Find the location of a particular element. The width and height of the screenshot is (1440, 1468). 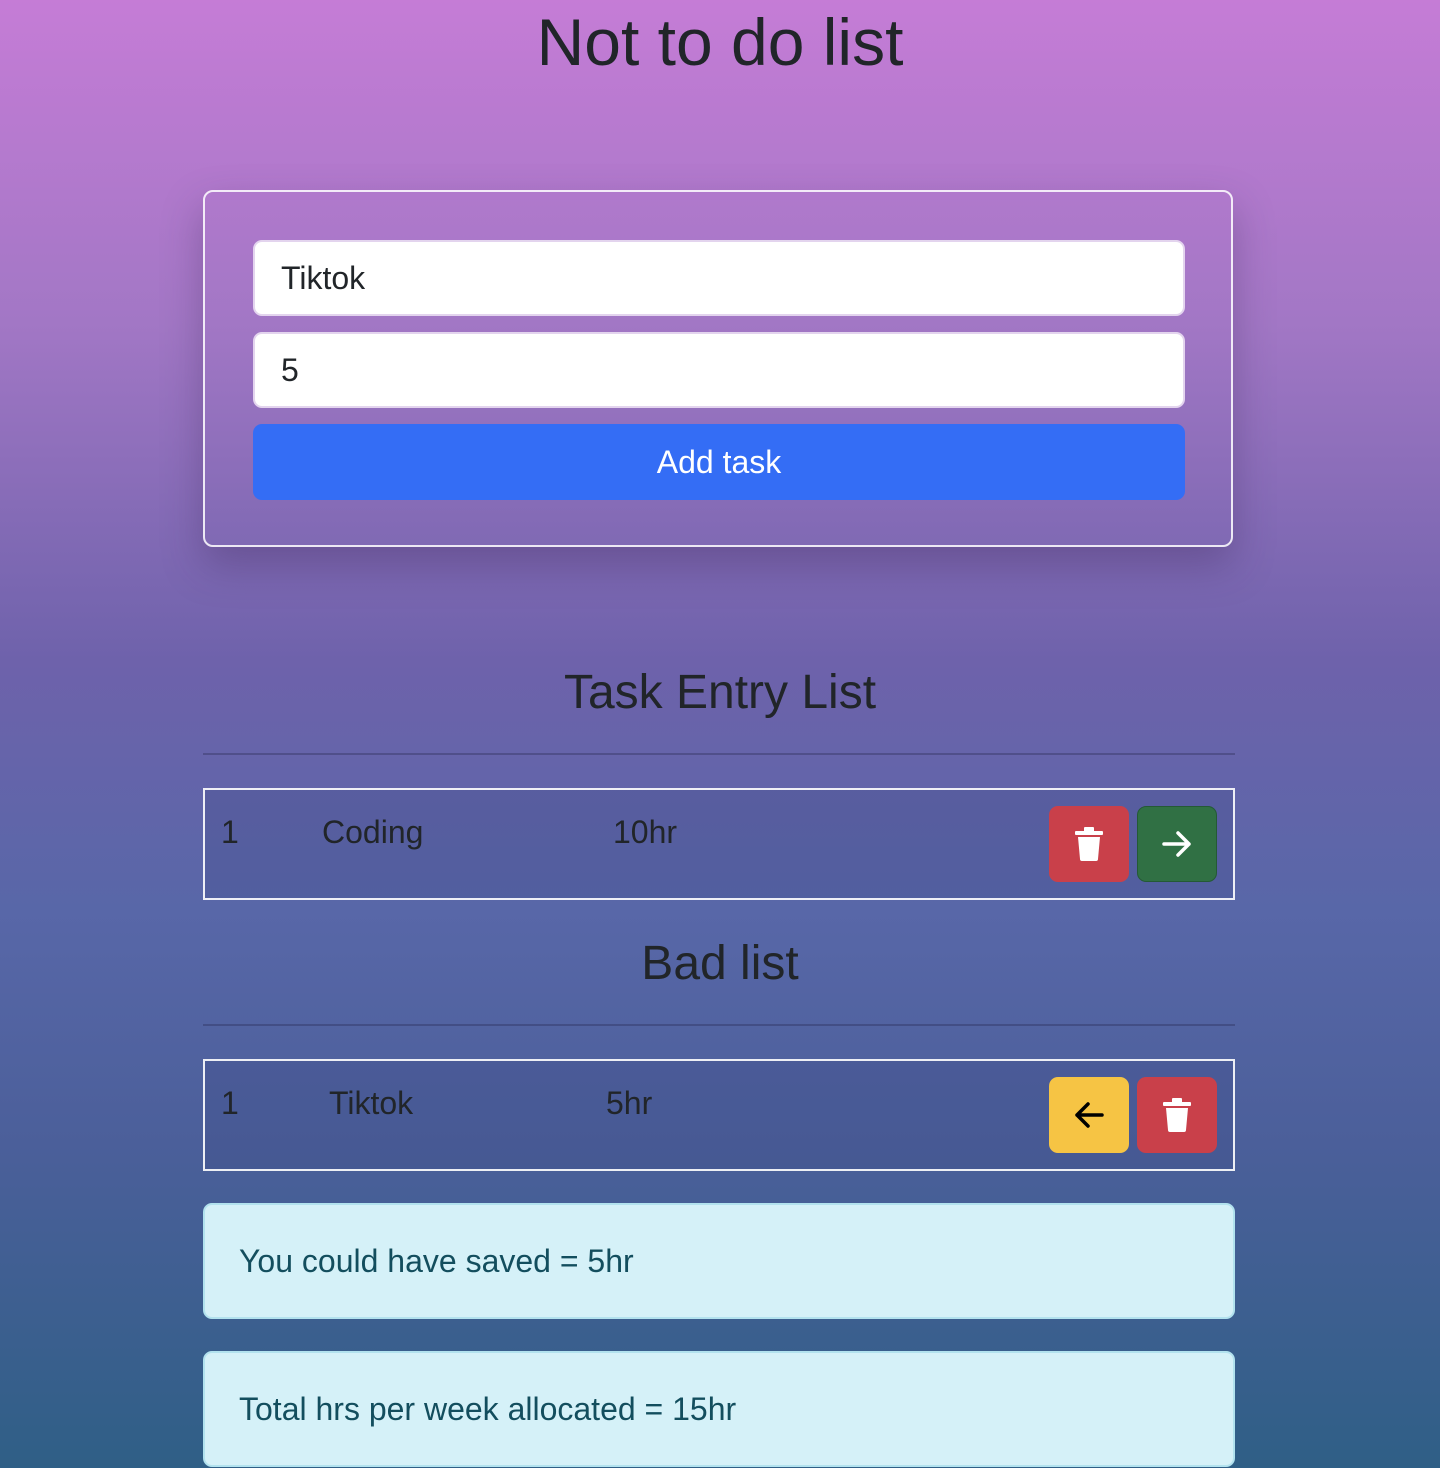

move-to-bad-list-button is located at coordinates (1177, 844).